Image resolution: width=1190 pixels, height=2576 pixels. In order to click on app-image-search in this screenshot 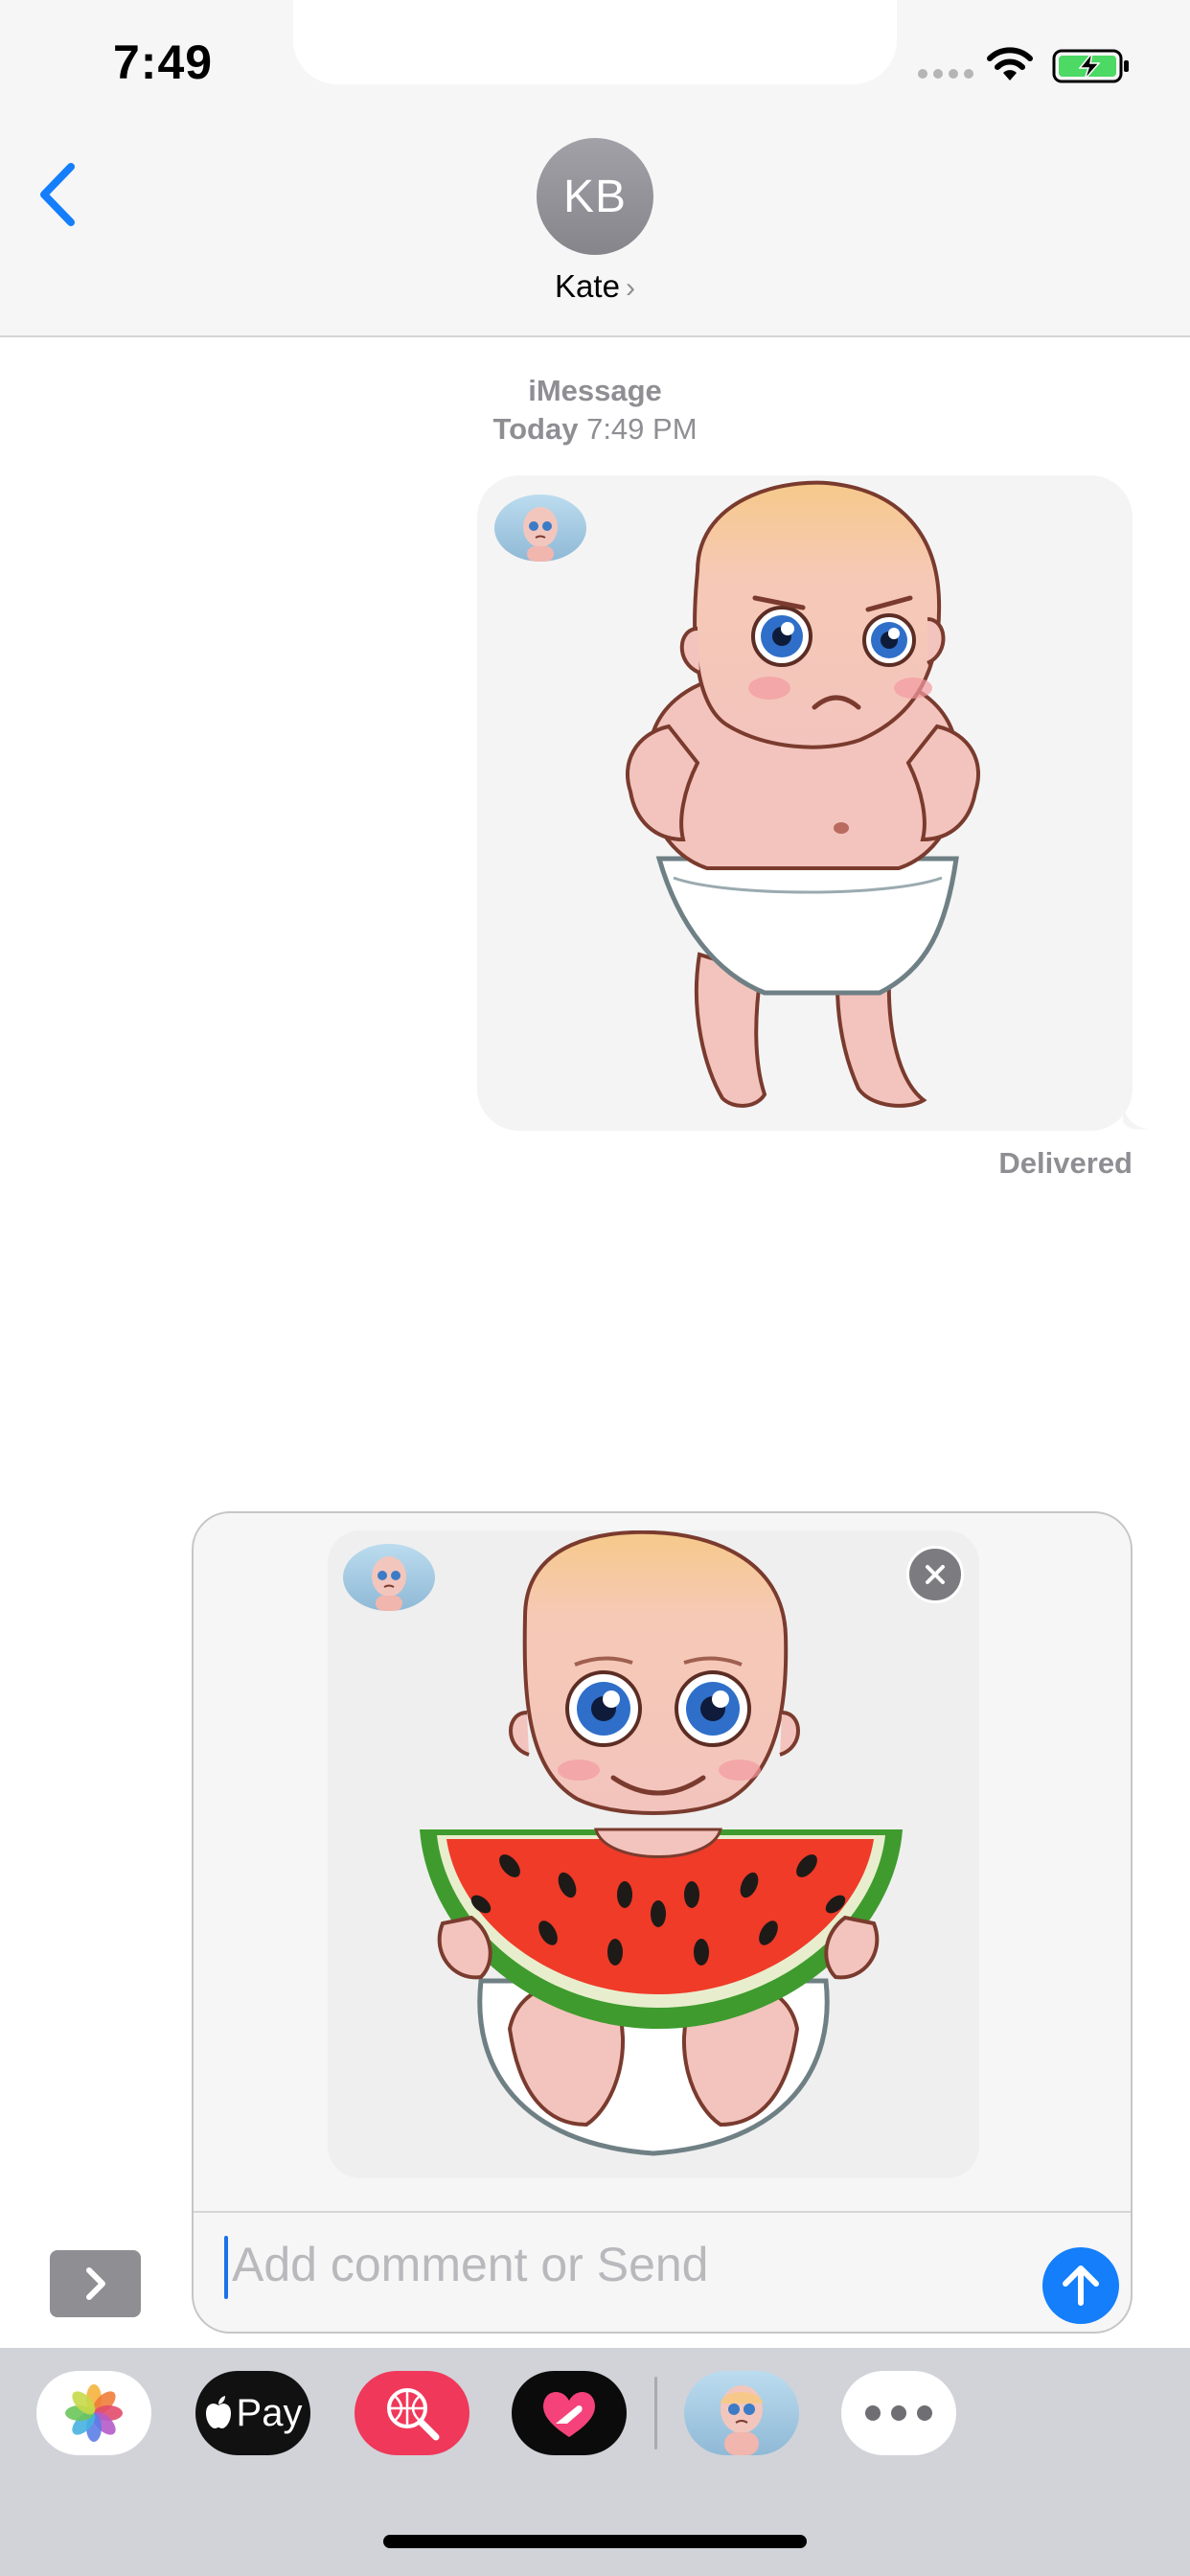, I will do `click(412, 2413)`.